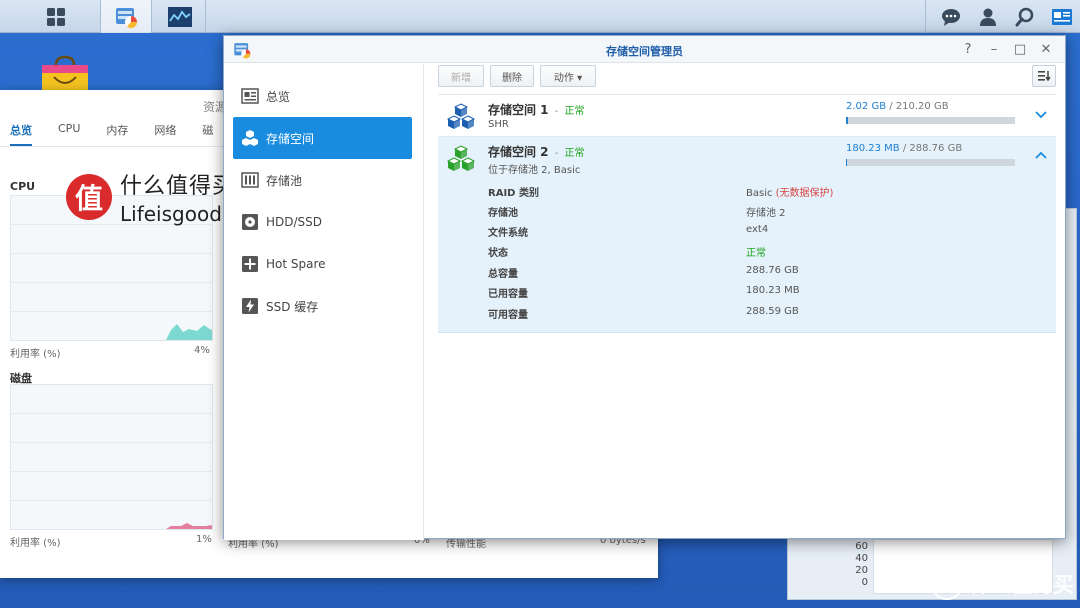 Image resolution: width=1080 pixels, height=608 pixels. Describe the element at coordinates (518, 110) in the screenshot. I see `volume-name: 存储空间 1` at that location.